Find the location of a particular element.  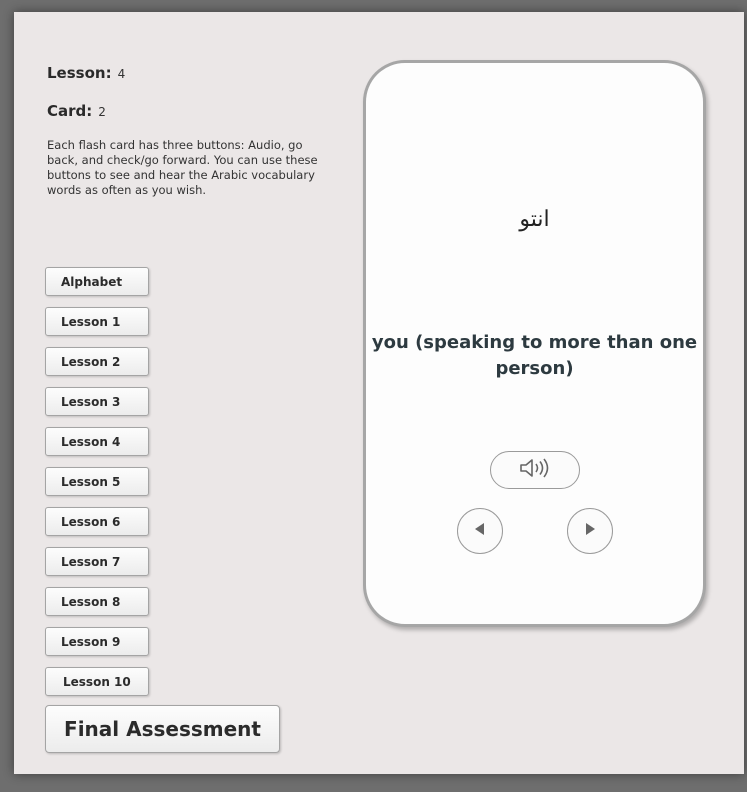

lesson-4-button: Lesson 4 is located at coordinates (97, 441).